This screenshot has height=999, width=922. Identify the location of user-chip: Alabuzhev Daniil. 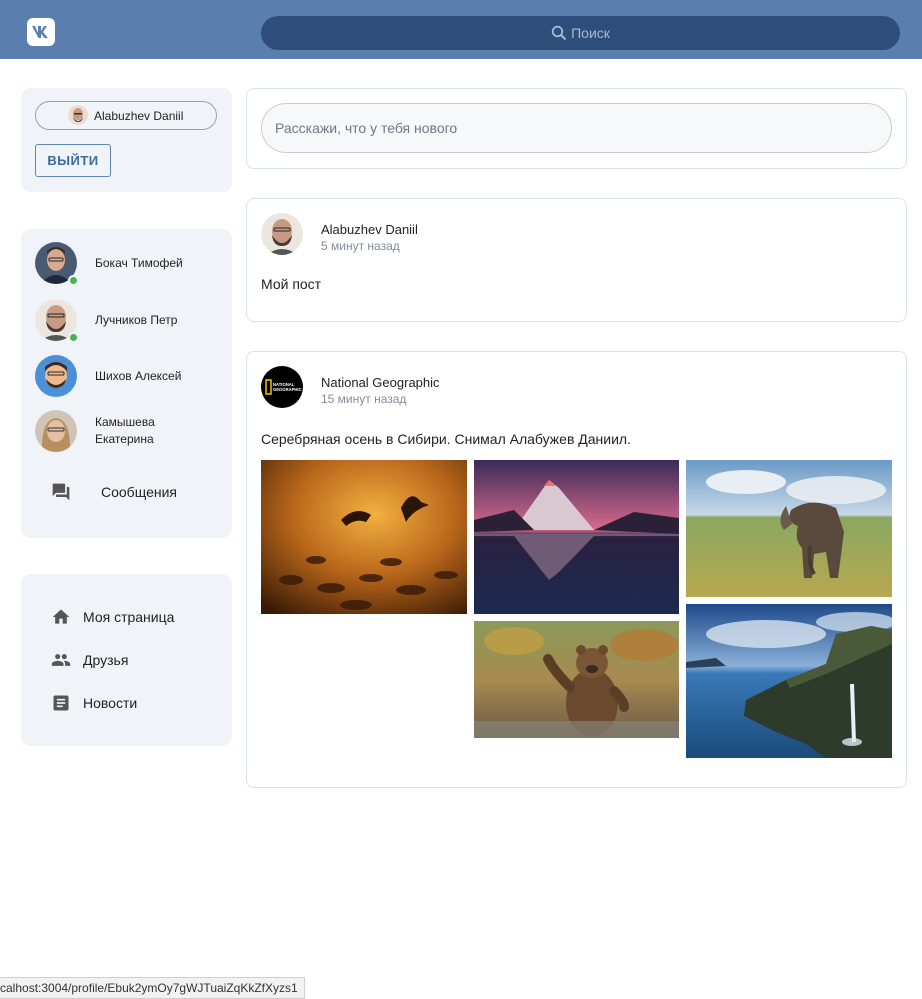
(126, 115).